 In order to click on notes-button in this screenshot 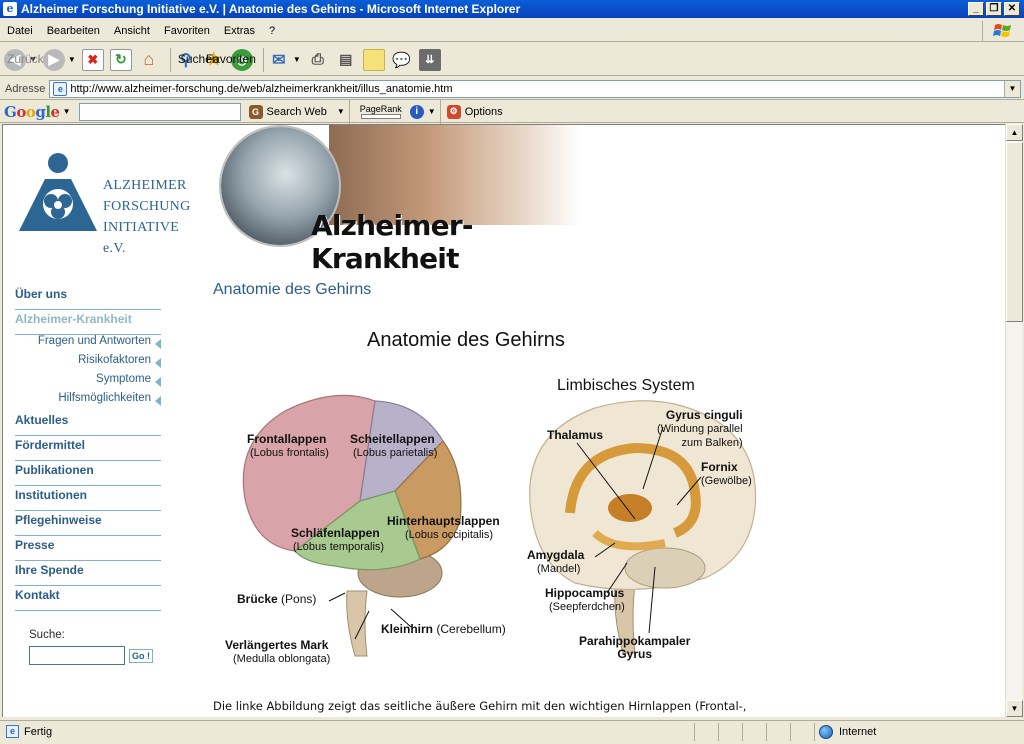, I will do `click(373, 59)`.